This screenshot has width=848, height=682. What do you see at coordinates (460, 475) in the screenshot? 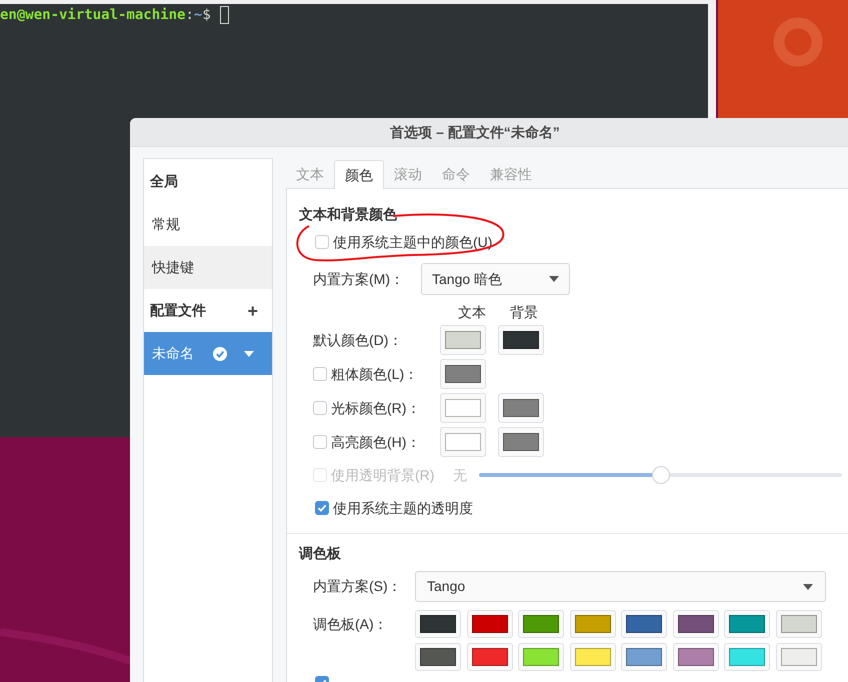
I see `slider-label: 无` at bounding box center [460, 475].